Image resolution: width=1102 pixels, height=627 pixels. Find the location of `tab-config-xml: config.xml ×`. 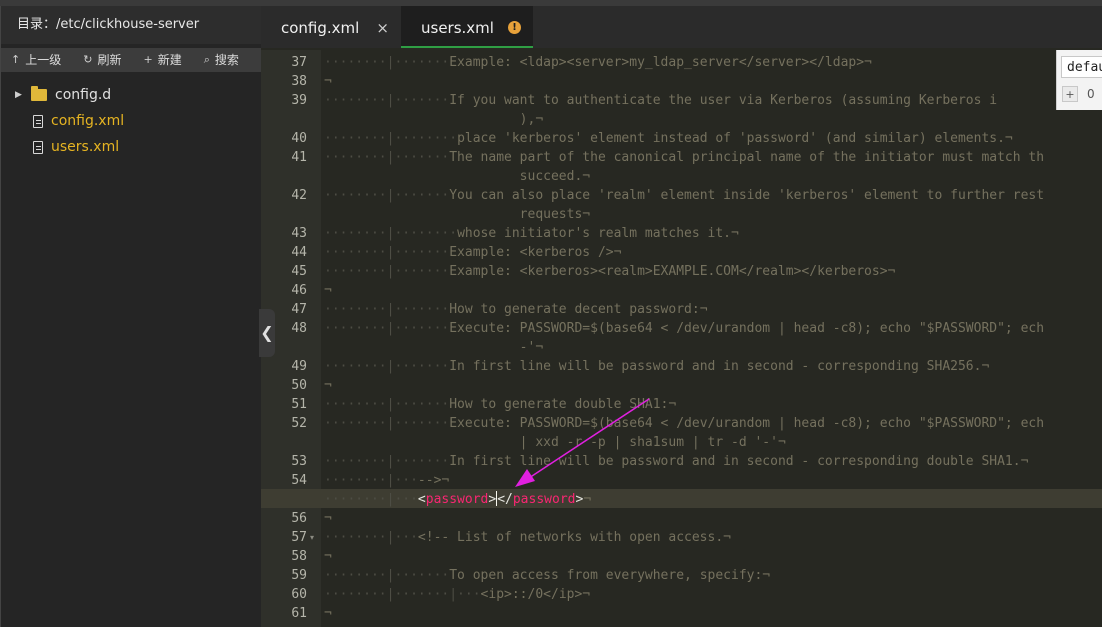

tab-config-xml: config.xml × is located at coordinates (331, 27).